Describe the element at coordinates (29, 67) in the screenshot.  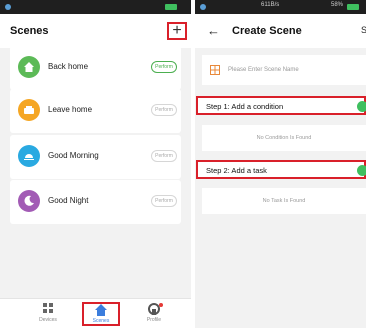
I see `home-icon` at that location.